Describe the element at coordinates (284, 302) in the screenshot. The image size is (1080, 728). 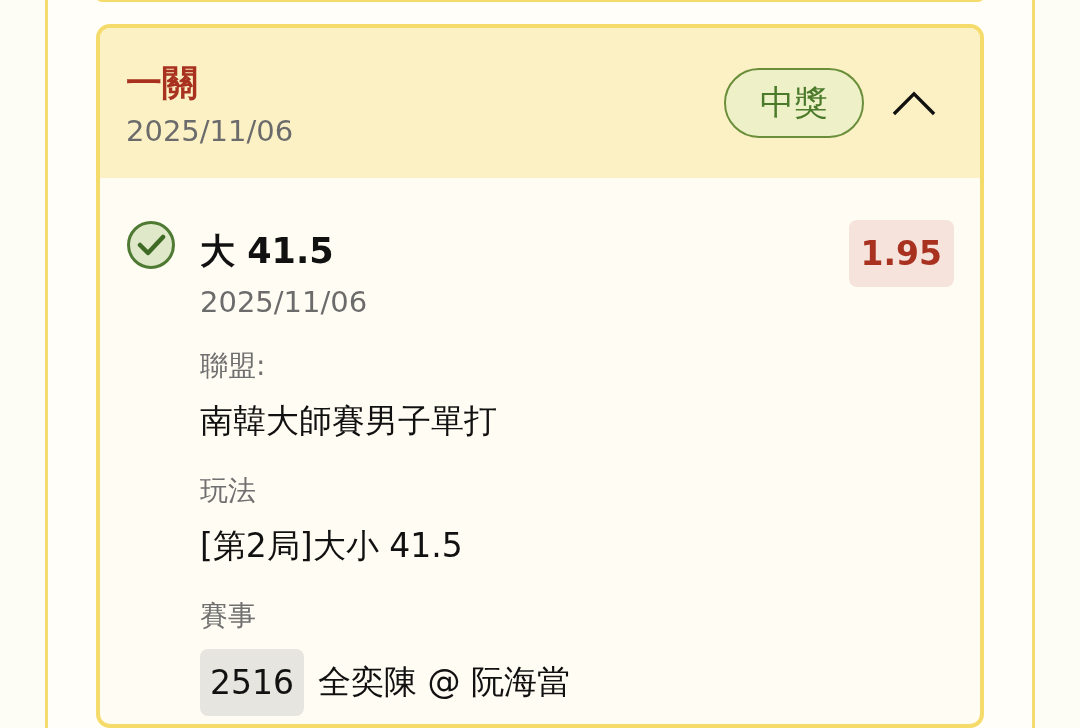
I see `leg-date: 2025/11/06` at that location.